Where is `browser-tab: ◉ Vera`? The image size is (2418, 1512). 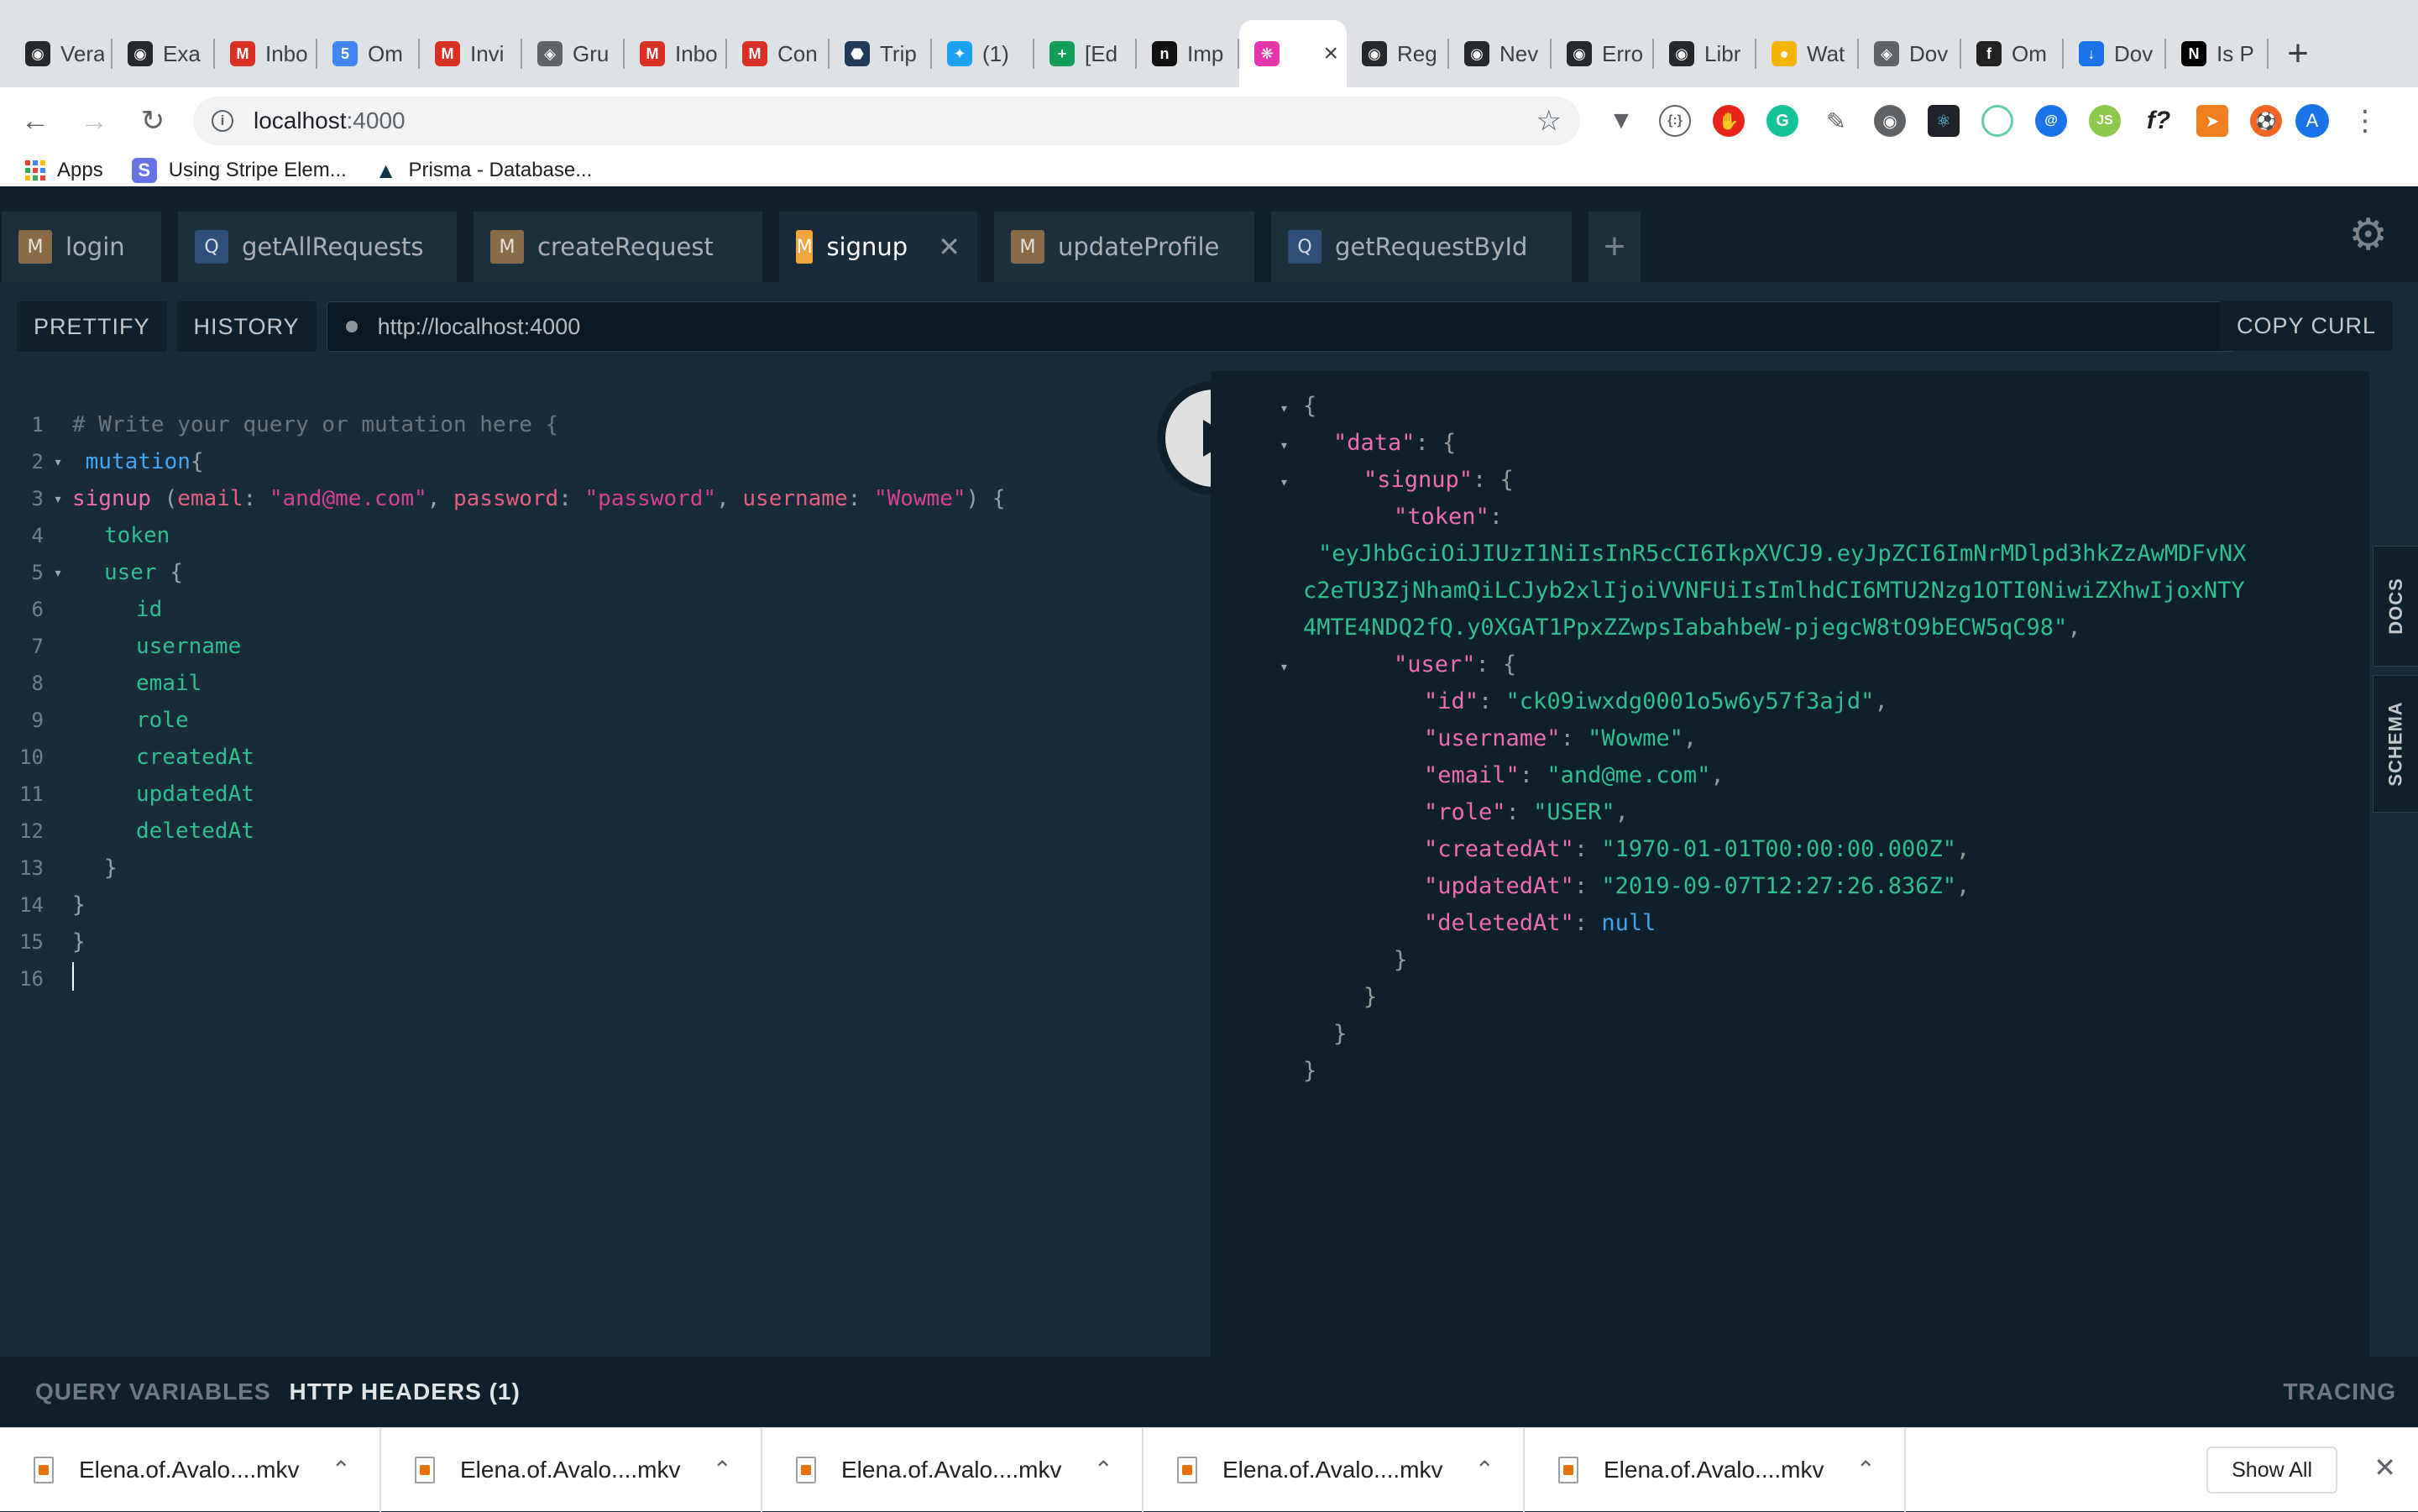 browser-tab: ◉ Vera is located at coordinates (61, 53).